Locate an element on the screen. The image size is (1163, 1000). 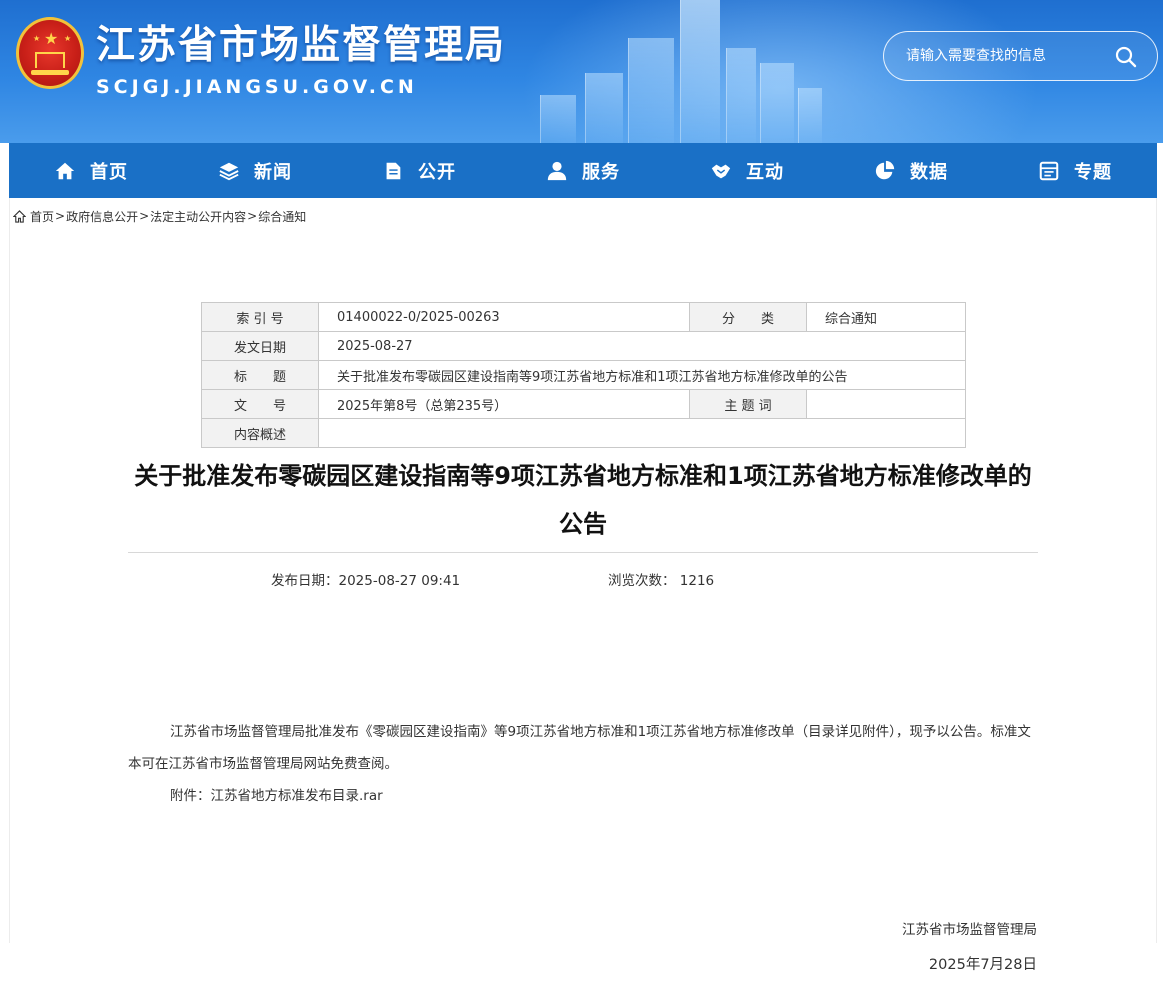
meta-value-keyword is located at coordinates (886, 404).